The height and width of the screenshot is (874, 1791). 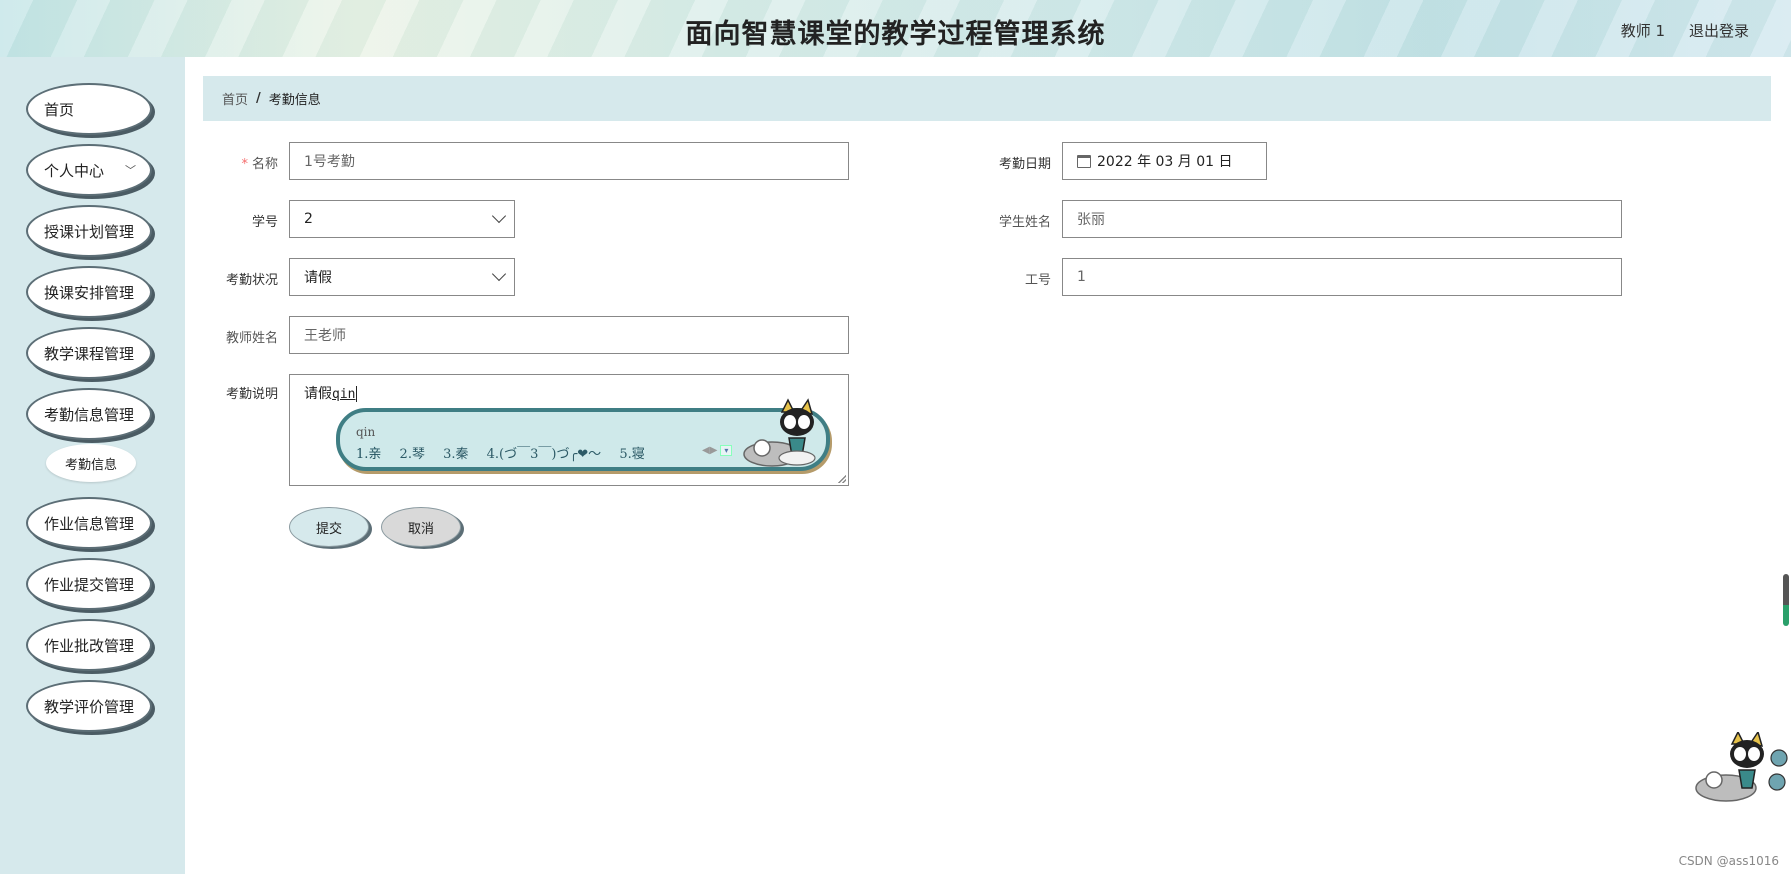 What do you see at coordinates (368, 454) in the screenshot?
I see `ime-candidate: 1.亲` at bounding box center [368, 454].